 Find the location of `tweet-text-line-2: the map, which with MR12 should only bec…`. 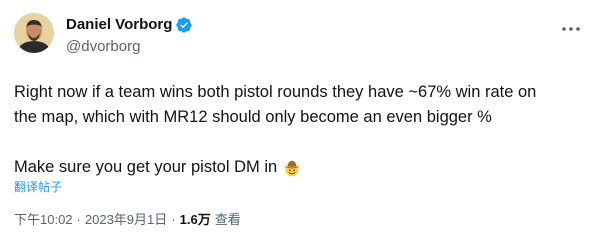

tweet-text-line-2: the map, which with MR12 should only bec… is located at coordinates (253, 117).